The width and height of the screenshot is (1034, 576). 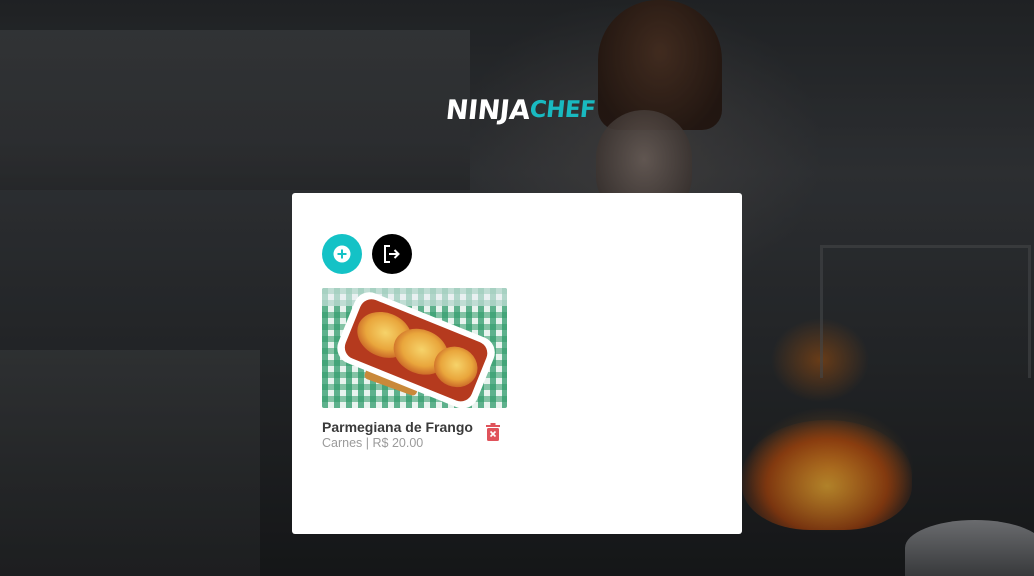 I want to click on sign-out-icon, so click(x=392, y=254).